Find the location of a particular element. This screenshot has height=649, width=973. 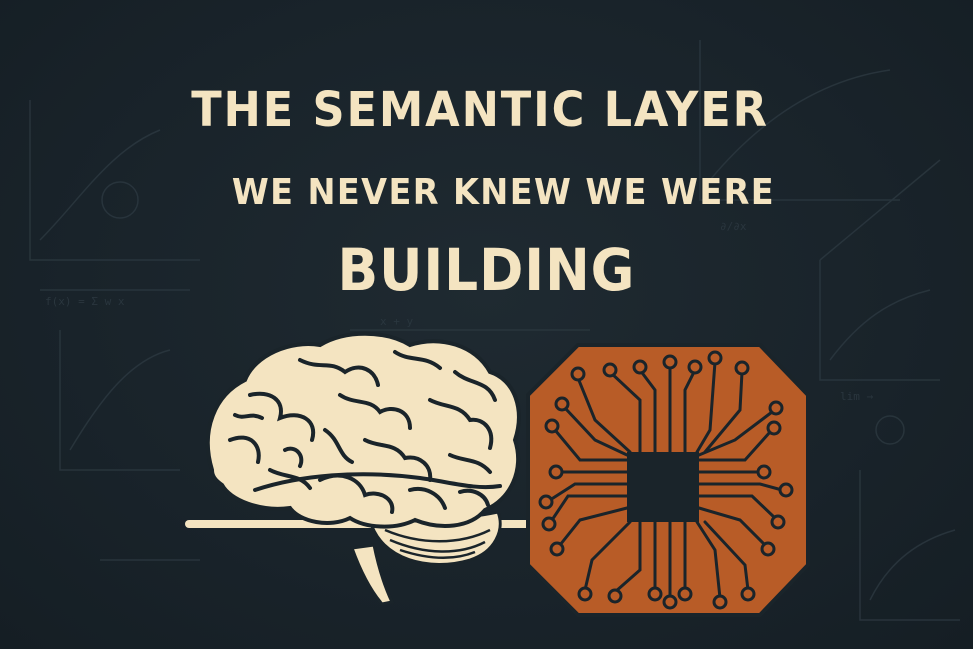

circuit-chip-icon is located at coordinates (668, 480).